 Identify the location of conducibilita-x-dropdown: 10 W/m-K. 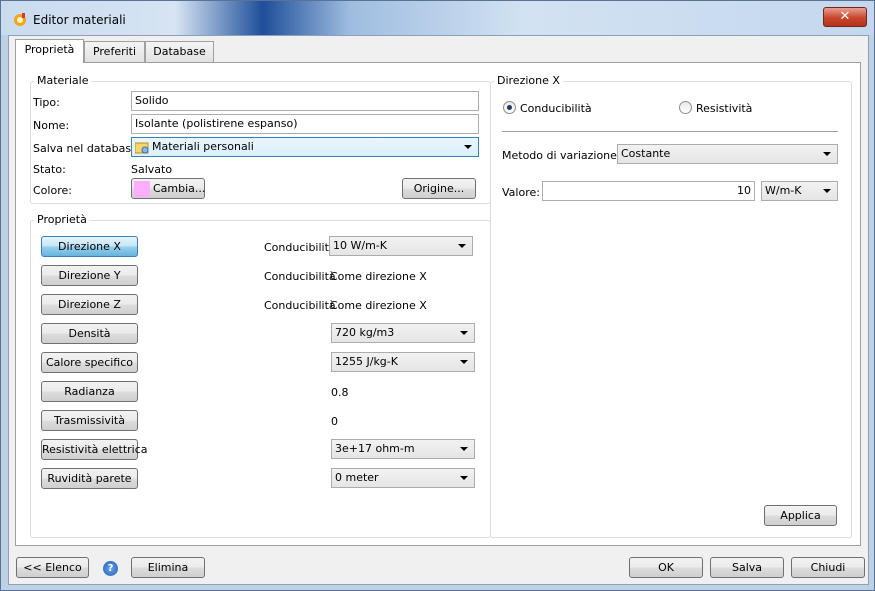
(401, 246).